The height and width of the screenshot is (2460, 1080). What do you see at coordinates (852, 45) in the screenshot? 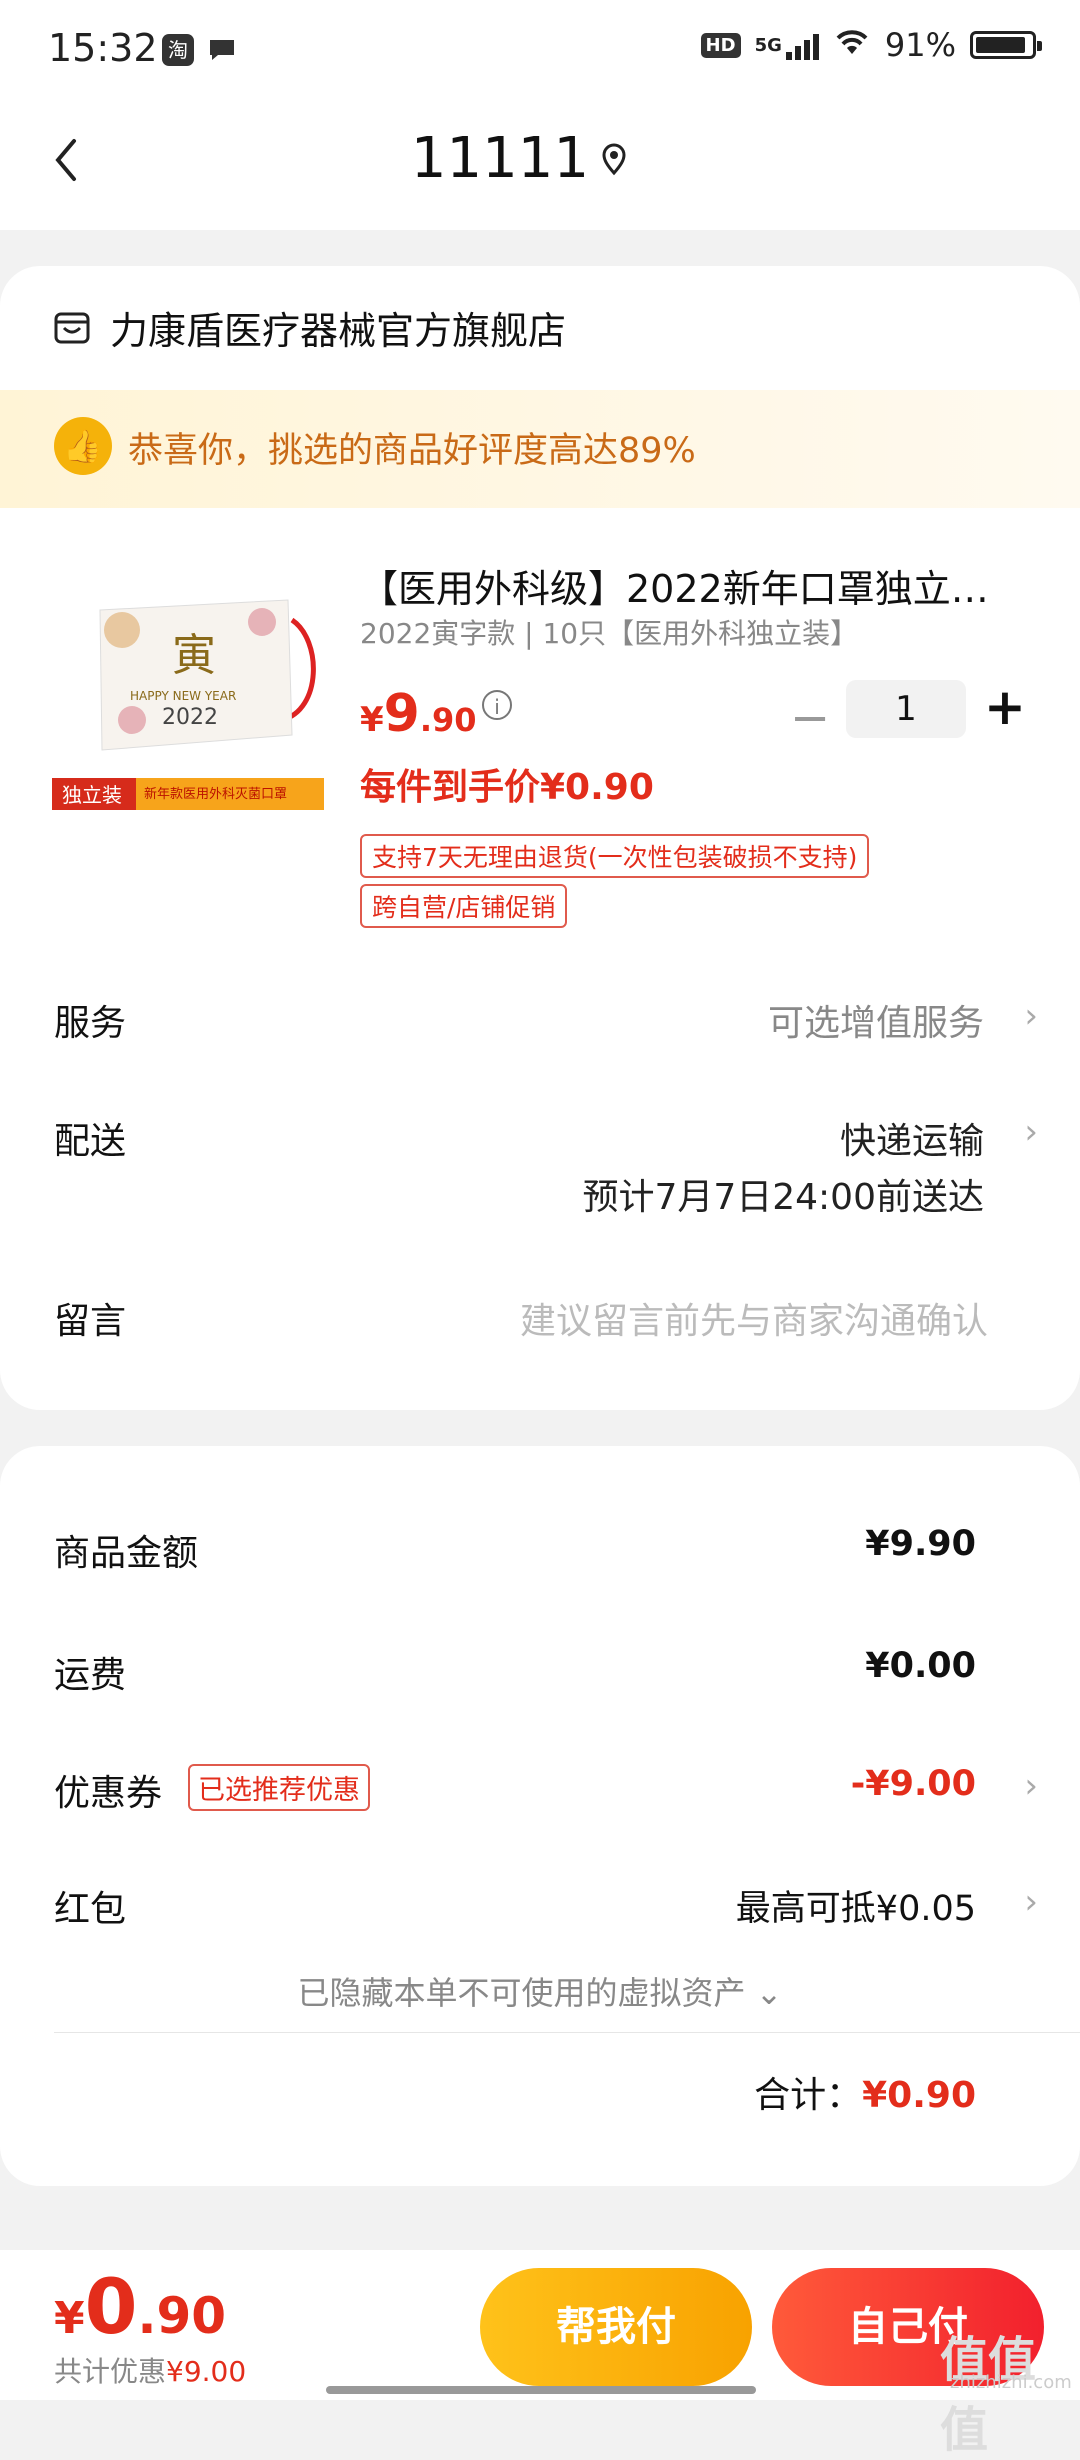
I see `wifi-icon` at bounding box center [852, 45].